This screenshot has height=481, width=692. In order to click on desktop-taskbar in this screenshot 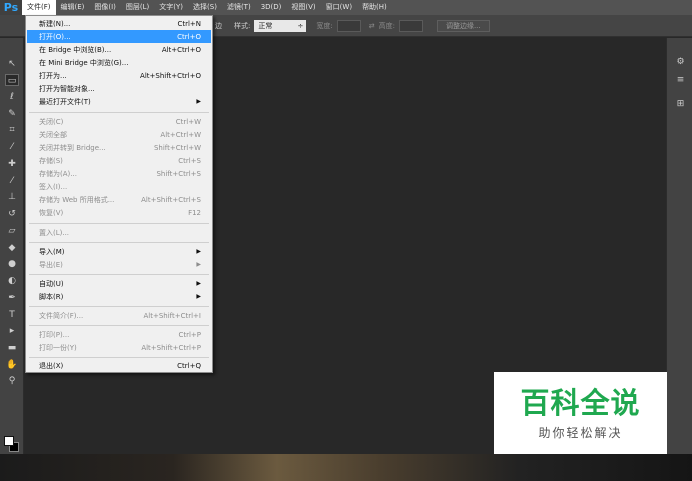, I will do `click(346, 467)`.